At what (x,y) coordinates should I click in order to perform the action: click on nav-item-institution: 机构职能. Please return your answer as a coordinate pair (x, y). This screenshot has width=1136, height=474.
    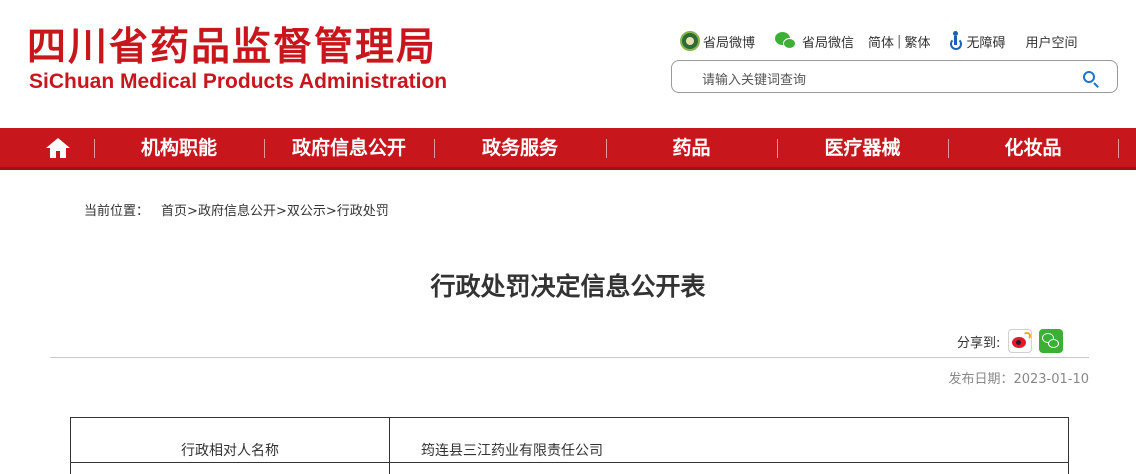
    Looking at the image, I should click on (179, 147).